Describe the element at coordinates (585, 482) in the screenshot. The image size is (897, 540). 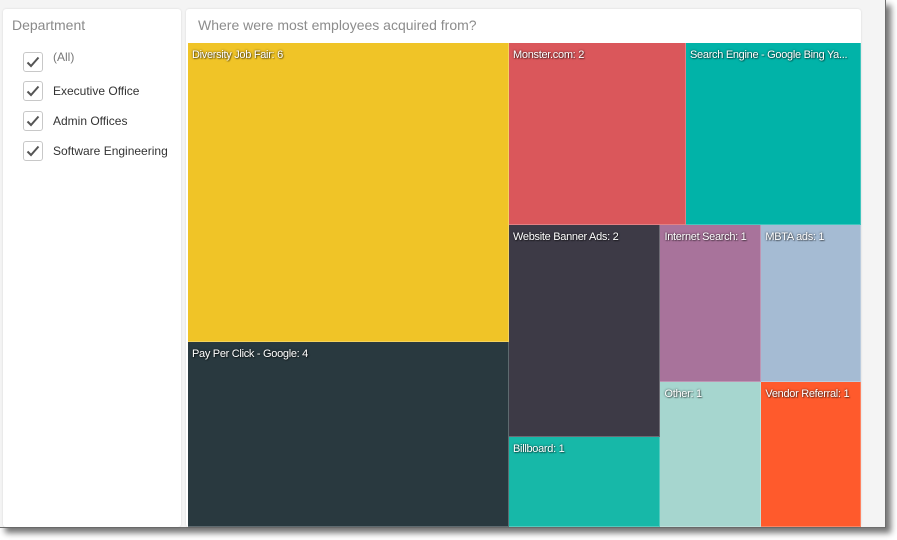
I see `treemap-tile-billboard: Billboard: 1` at that location.